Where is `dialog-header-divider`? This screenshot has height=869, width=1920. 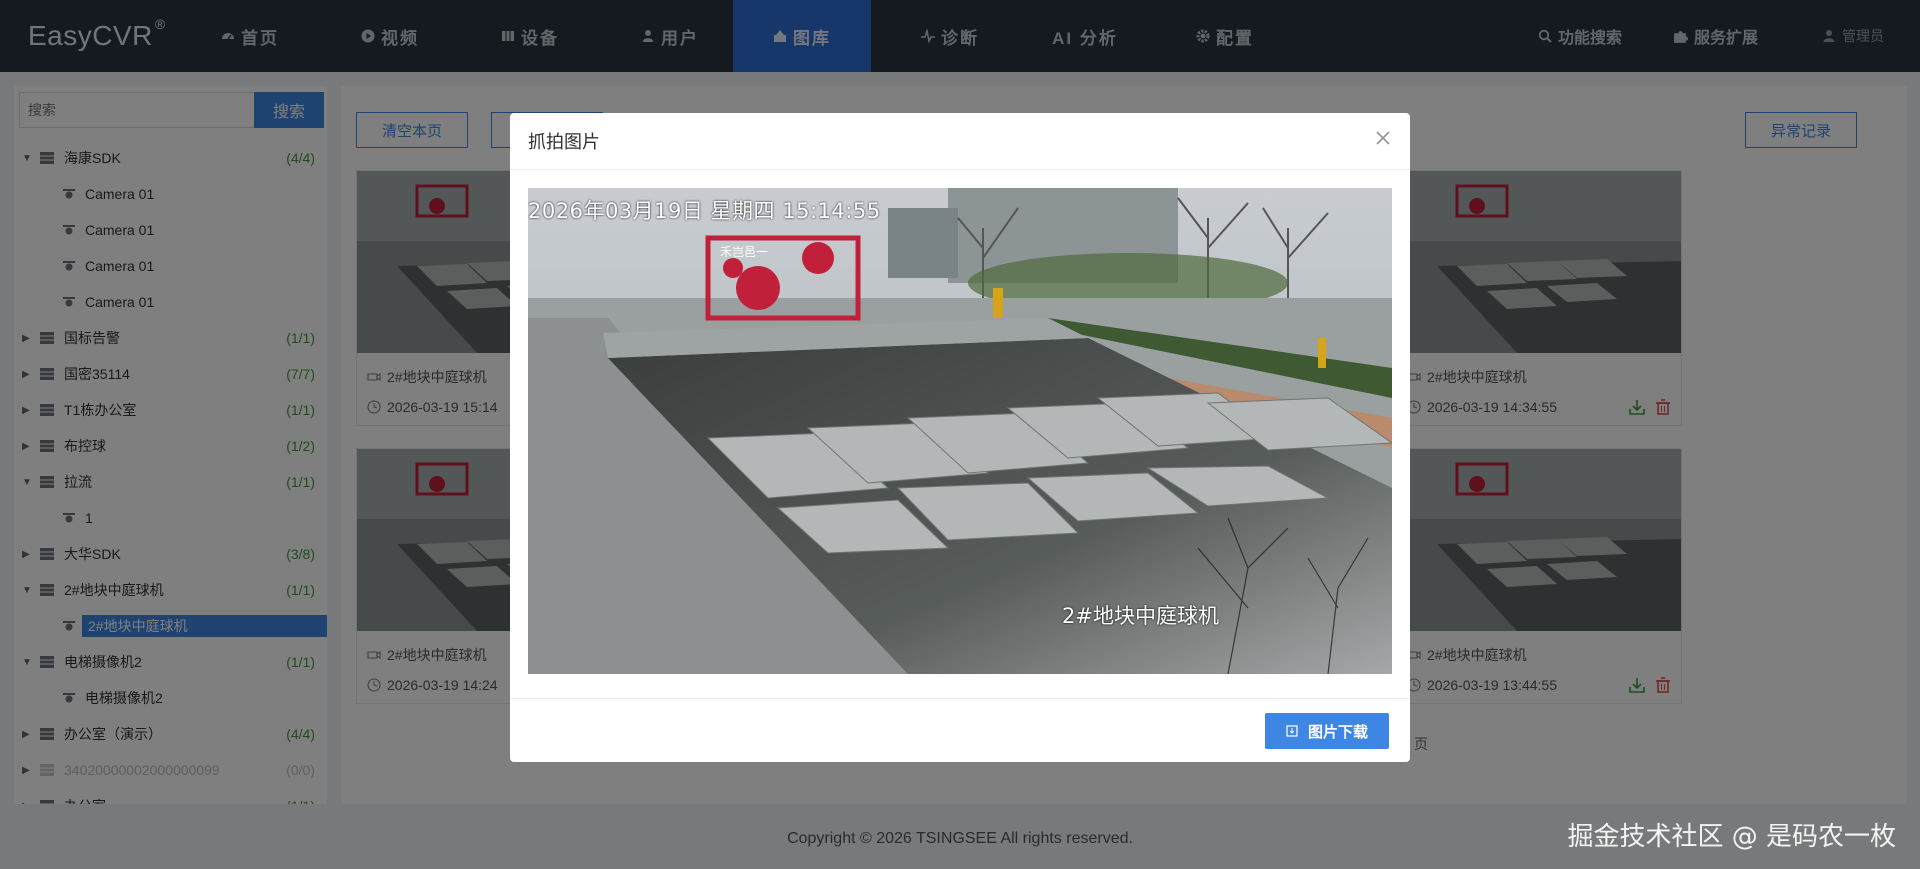
dialog-header-divider is located at coordinates (960, 169).